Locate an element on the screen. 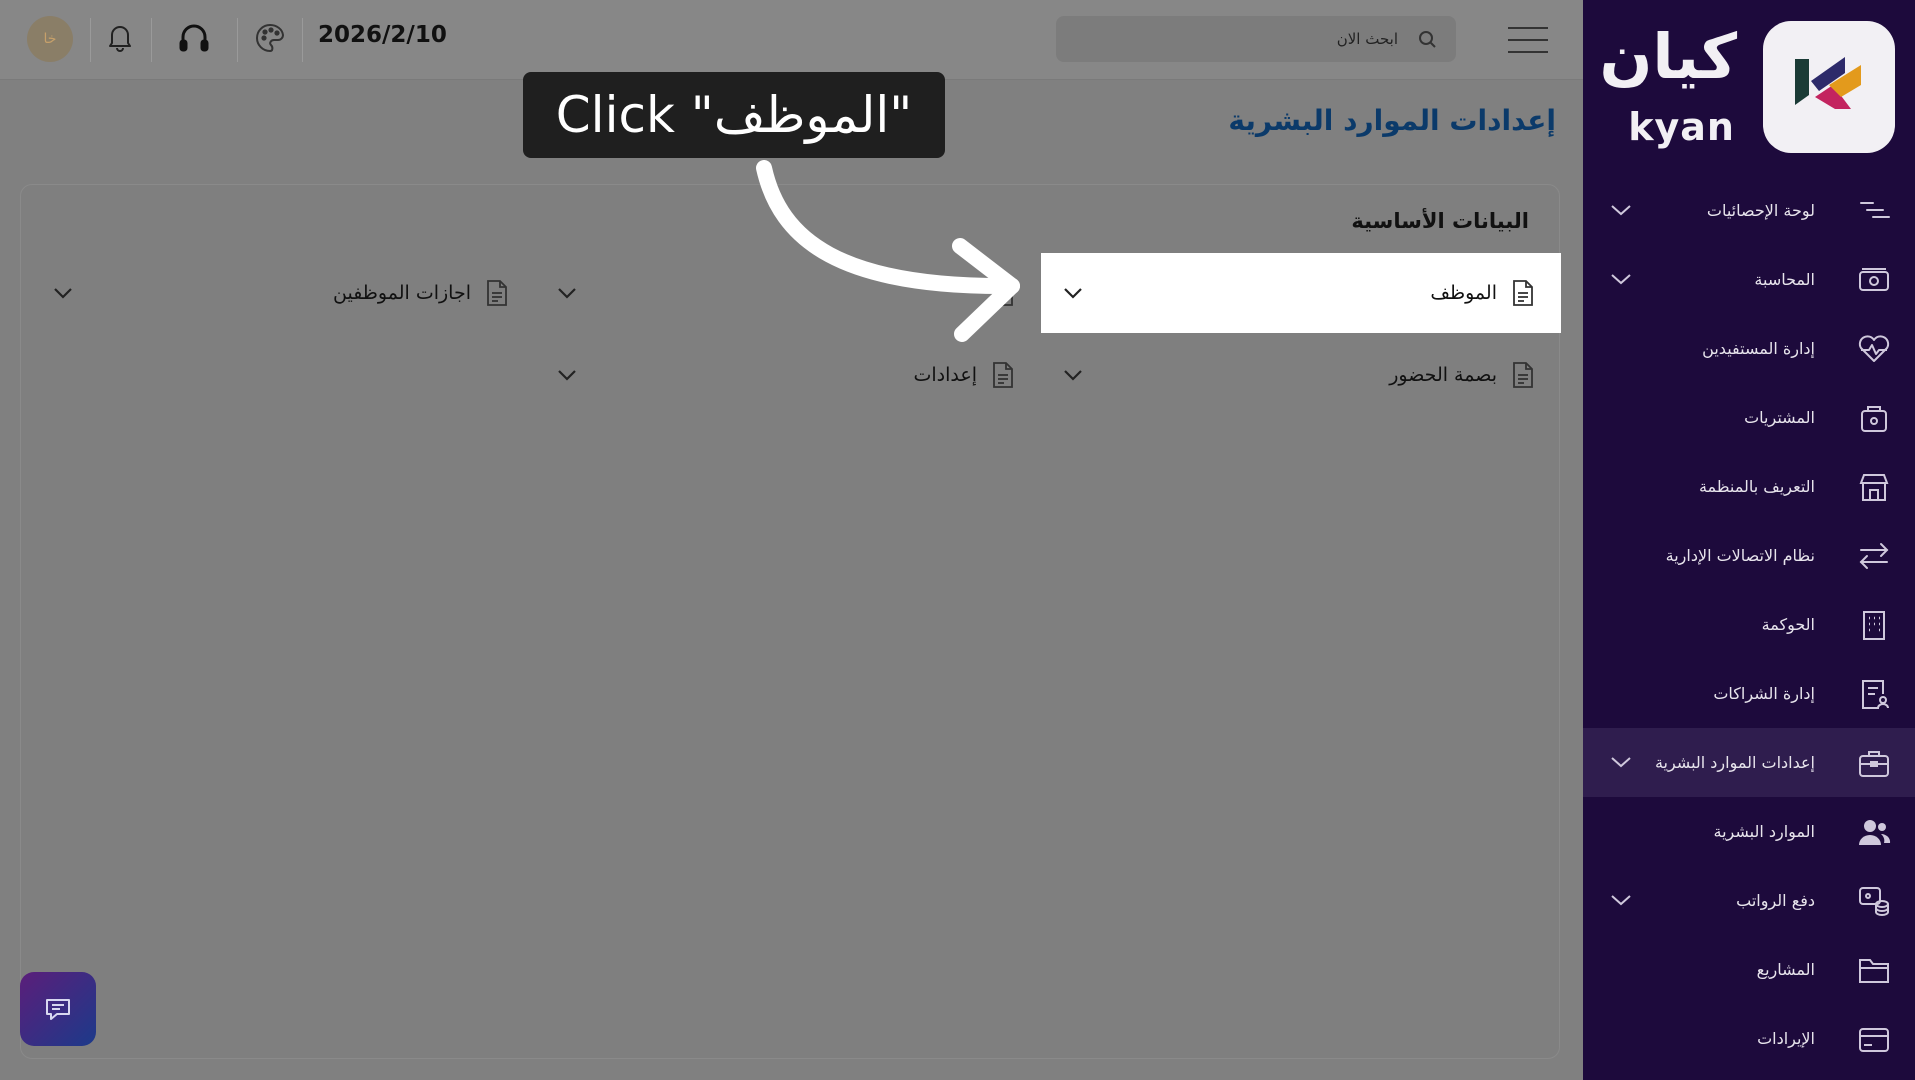 The height and width of the screenshot is (1080, 1915). sidebar-item-label: المشاريع is located at coordinates (1785, 969).